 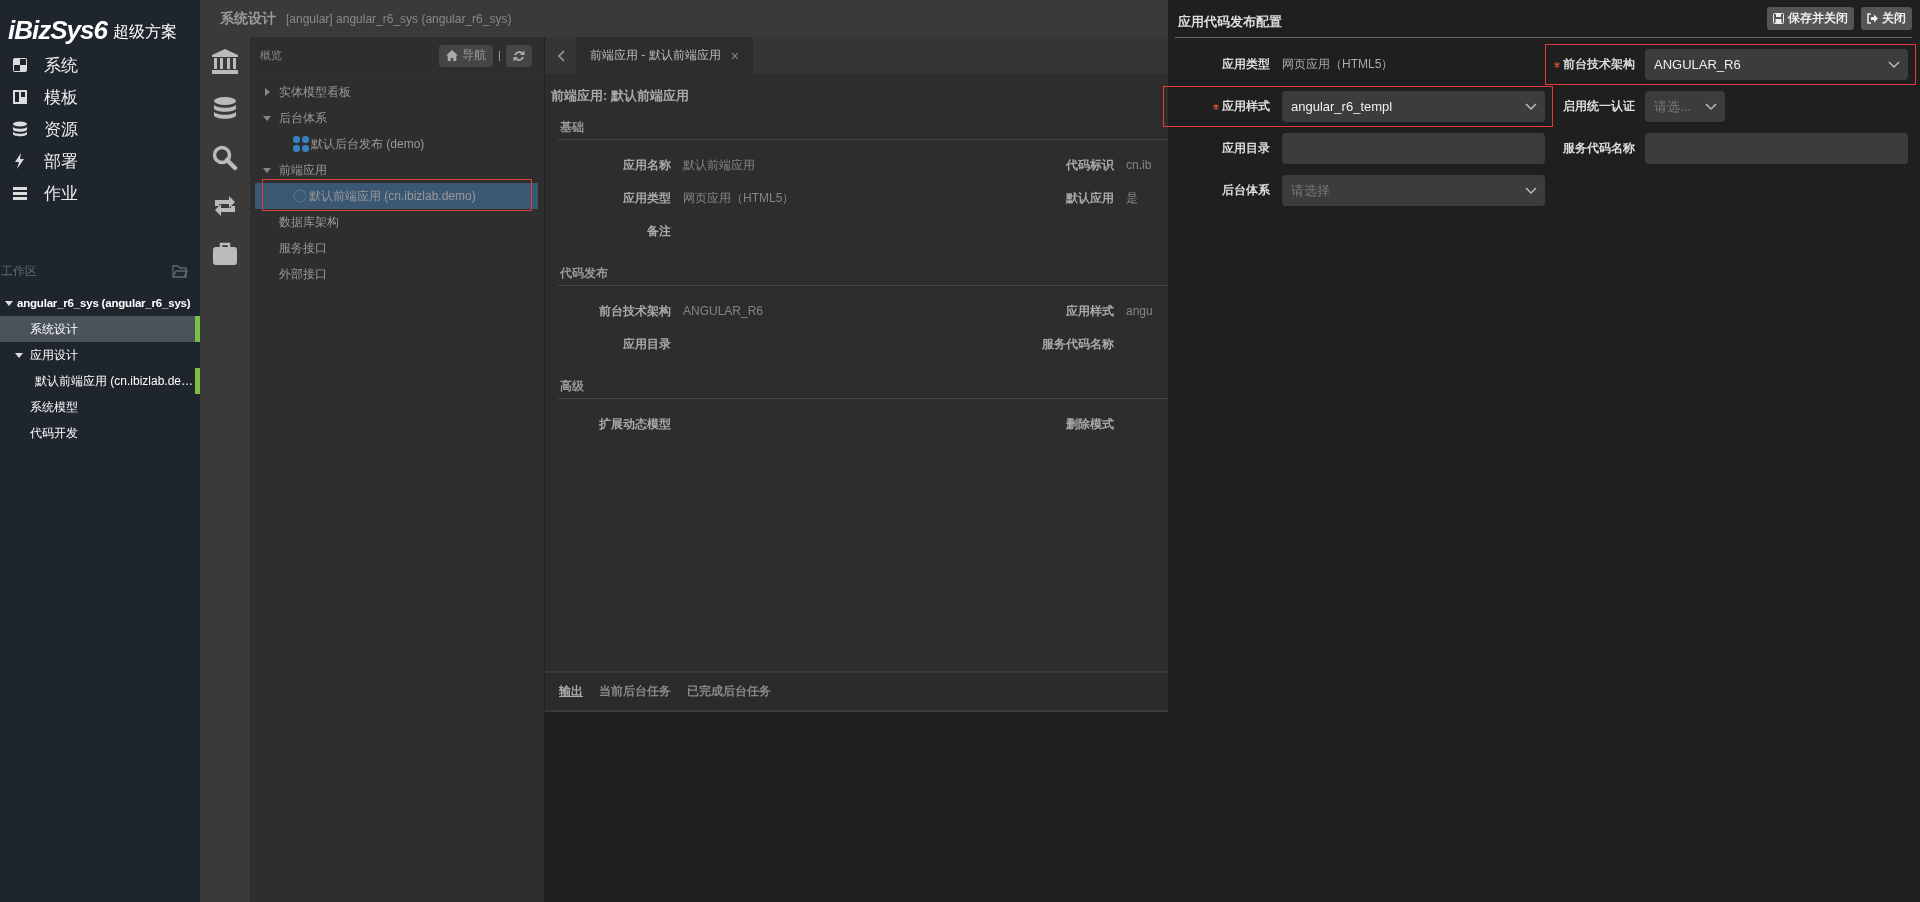 I want to click on dialog-title: 应用代码发布配置, so click(x=1230, y=21).